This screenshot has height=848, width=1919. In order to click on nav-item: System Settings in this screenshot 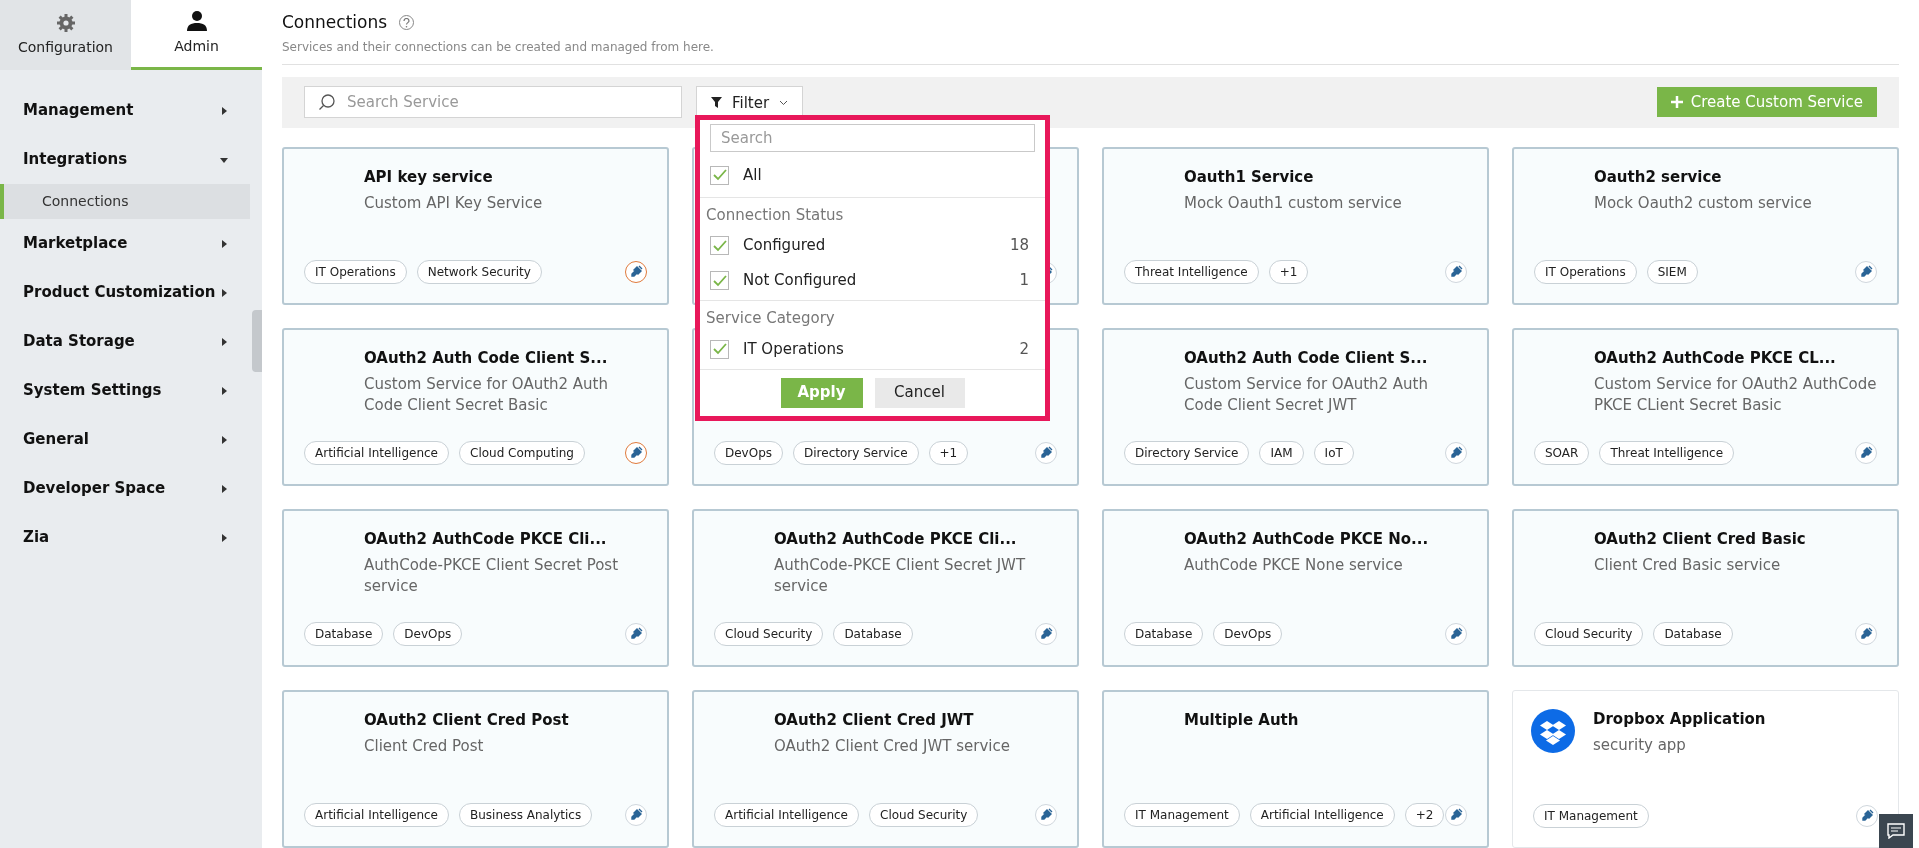, I will do `click(125, 390)`.